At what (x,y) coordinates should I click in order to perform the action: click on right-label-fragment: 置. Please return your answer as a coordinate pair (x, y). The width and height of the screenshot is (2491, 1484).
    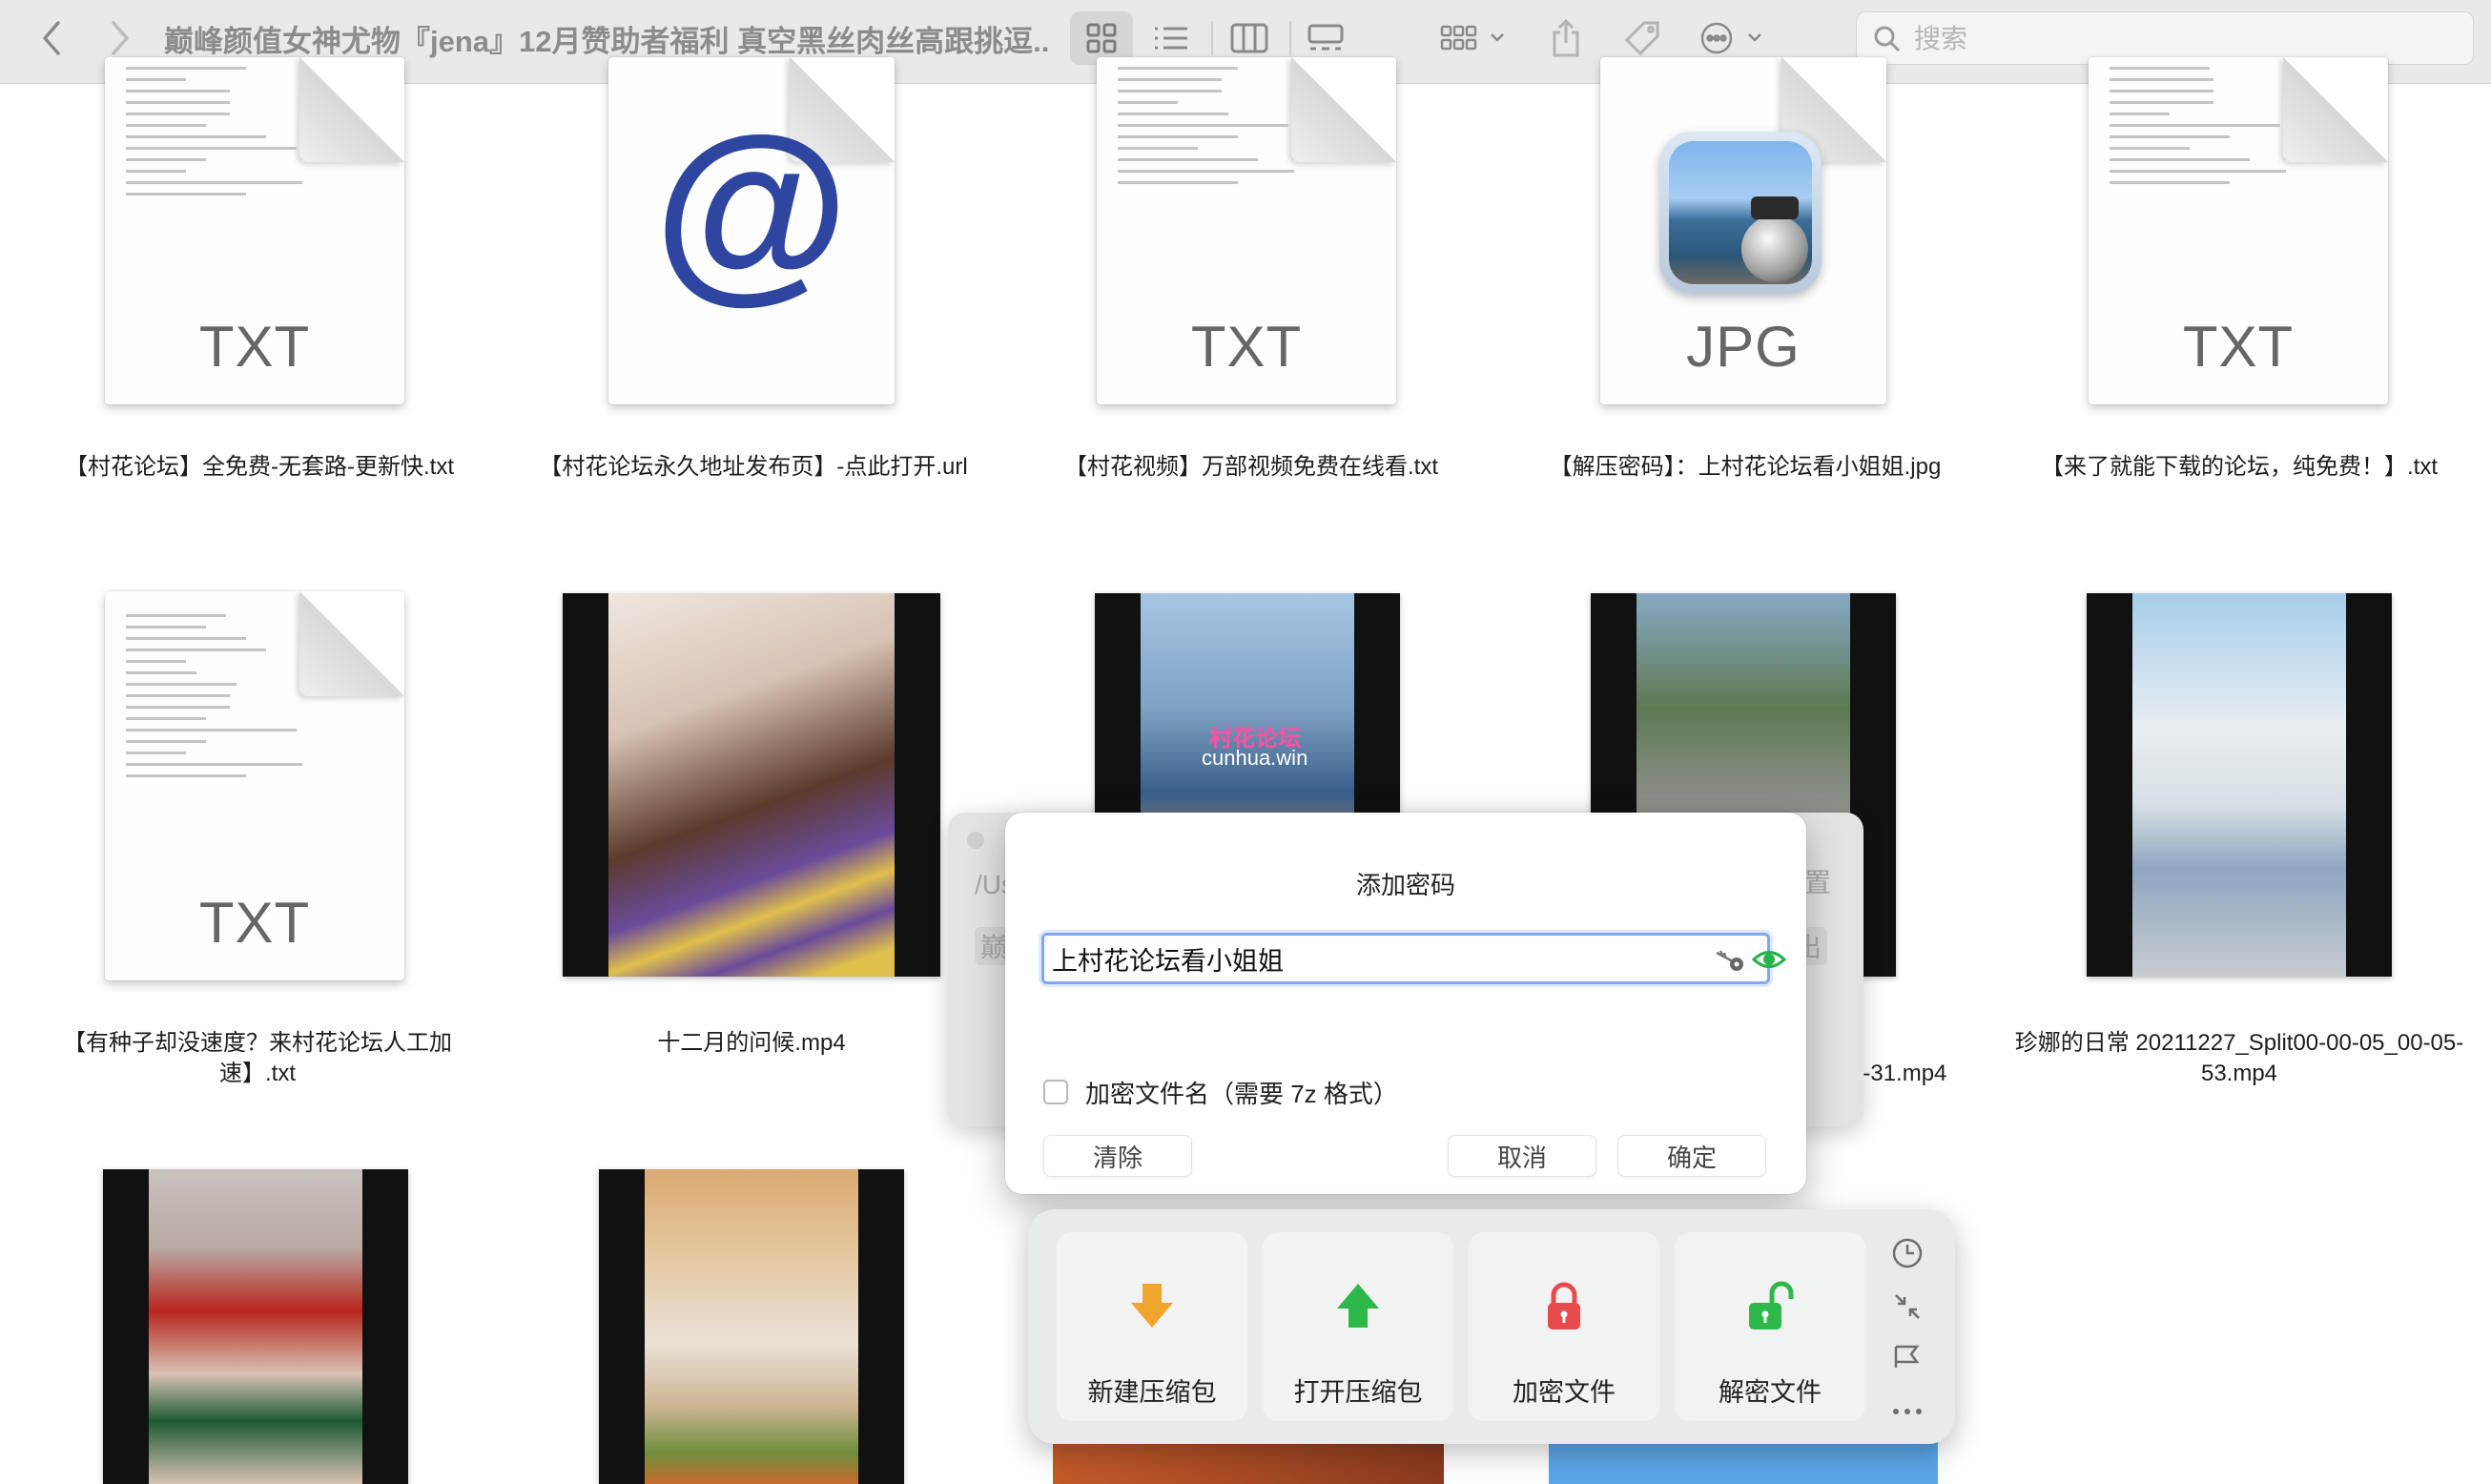
    Looking at the image, I should click on (1818, 882).